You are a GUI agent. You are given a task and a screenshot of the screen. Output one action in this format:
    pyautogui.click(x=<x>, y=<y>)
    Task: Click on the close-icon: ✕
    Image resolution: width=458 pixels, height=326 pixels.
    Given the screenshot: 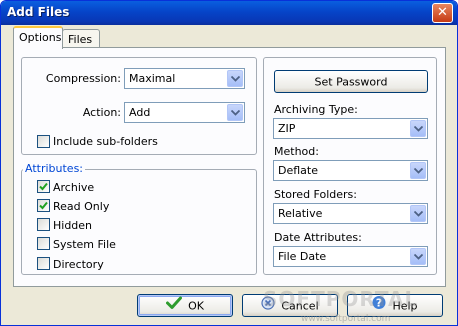 What is the action you would take?
    pyautogui.click(x=442, y=12)
    